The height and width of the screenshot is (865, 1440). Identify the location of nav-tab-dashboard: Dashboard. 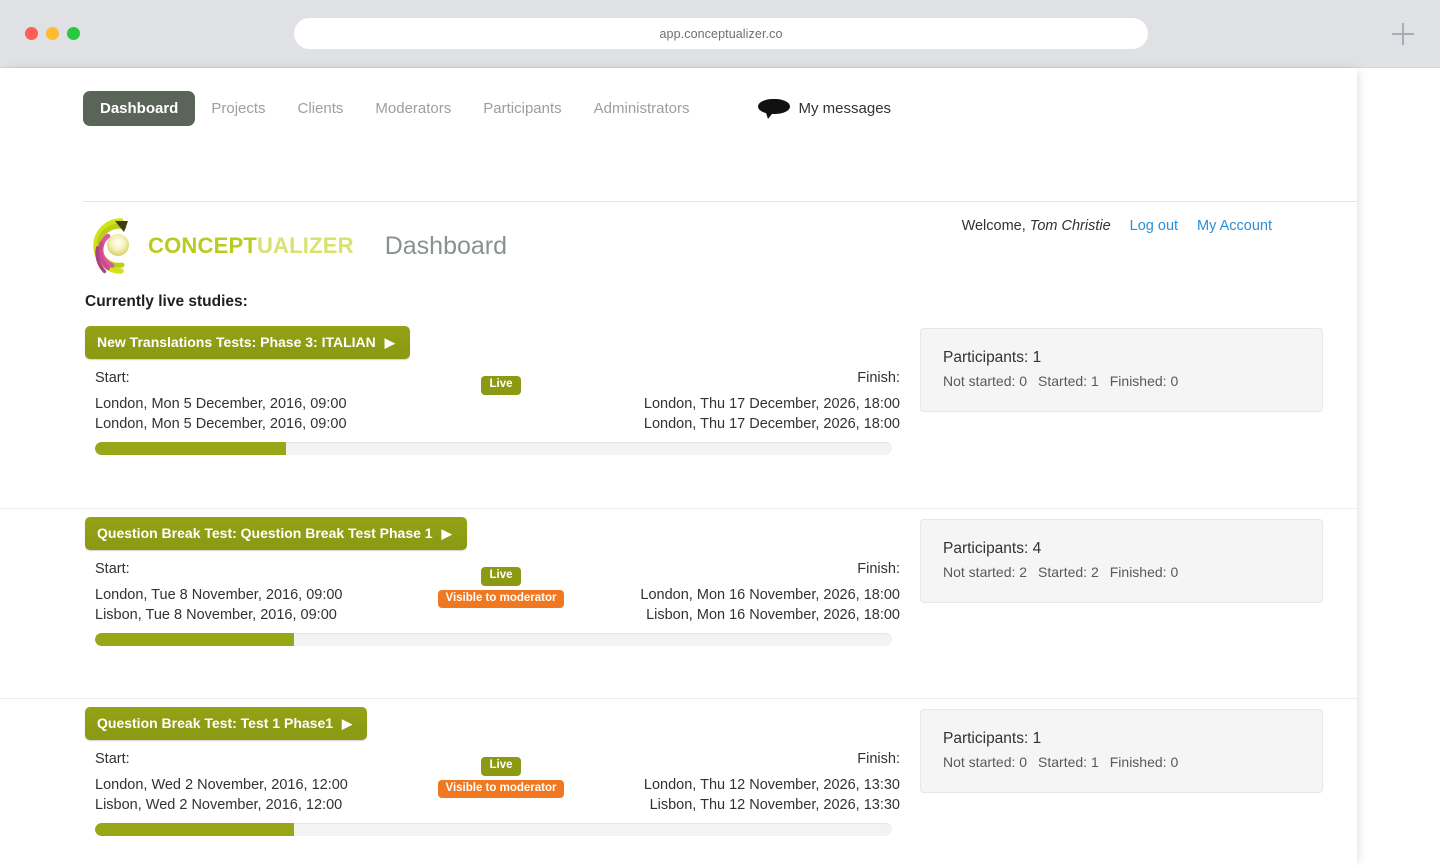
(139, 108).